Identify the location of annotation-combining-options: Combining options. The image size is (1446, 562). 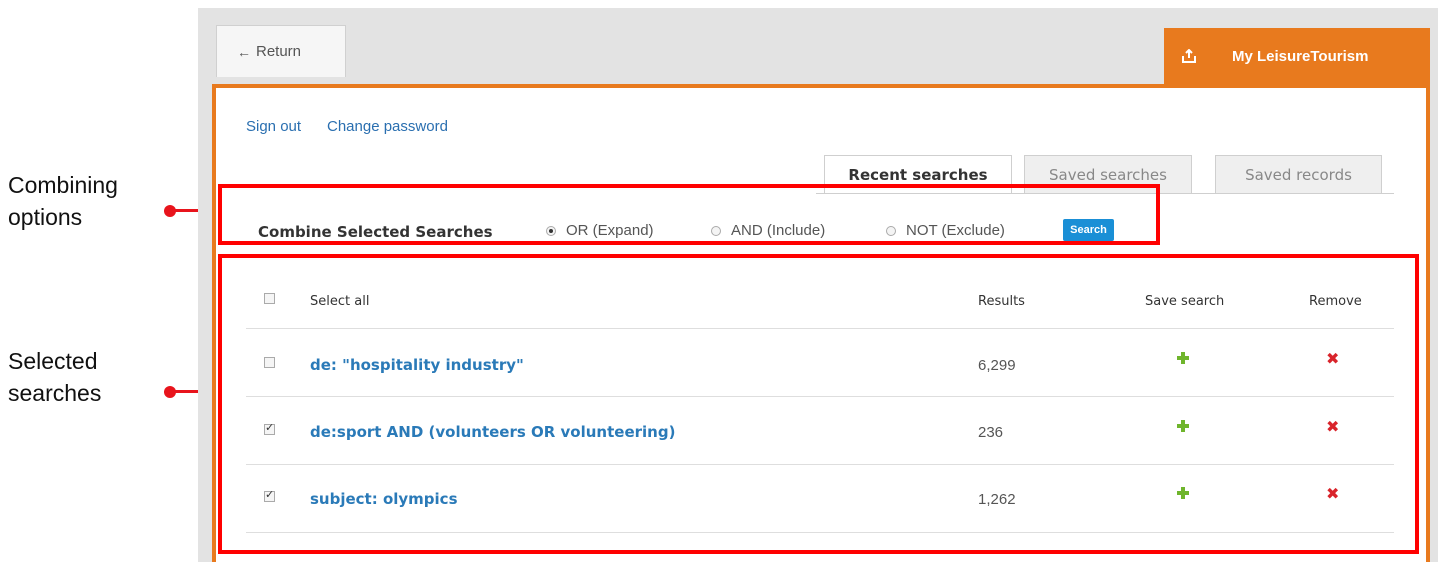
(63, 201).